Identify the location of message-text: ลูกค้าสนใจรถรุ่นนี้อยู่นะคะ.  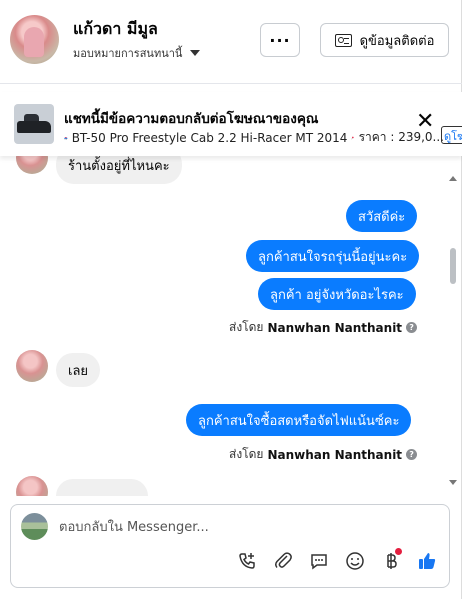
(333, 257).